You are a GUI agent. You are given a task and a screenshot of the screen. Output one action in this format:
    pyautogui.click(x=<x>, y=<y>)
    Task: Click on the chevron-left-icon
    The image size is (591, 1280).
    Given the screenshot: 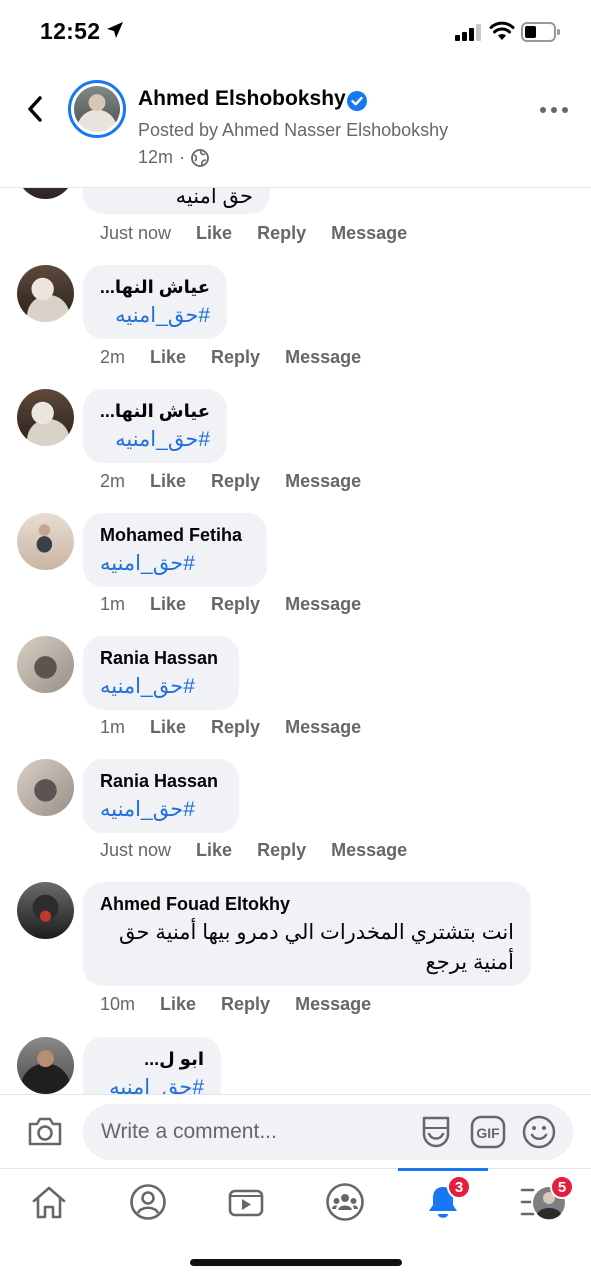 What is the action you would take?
    pyautogui.click(x=35, y=109)
    